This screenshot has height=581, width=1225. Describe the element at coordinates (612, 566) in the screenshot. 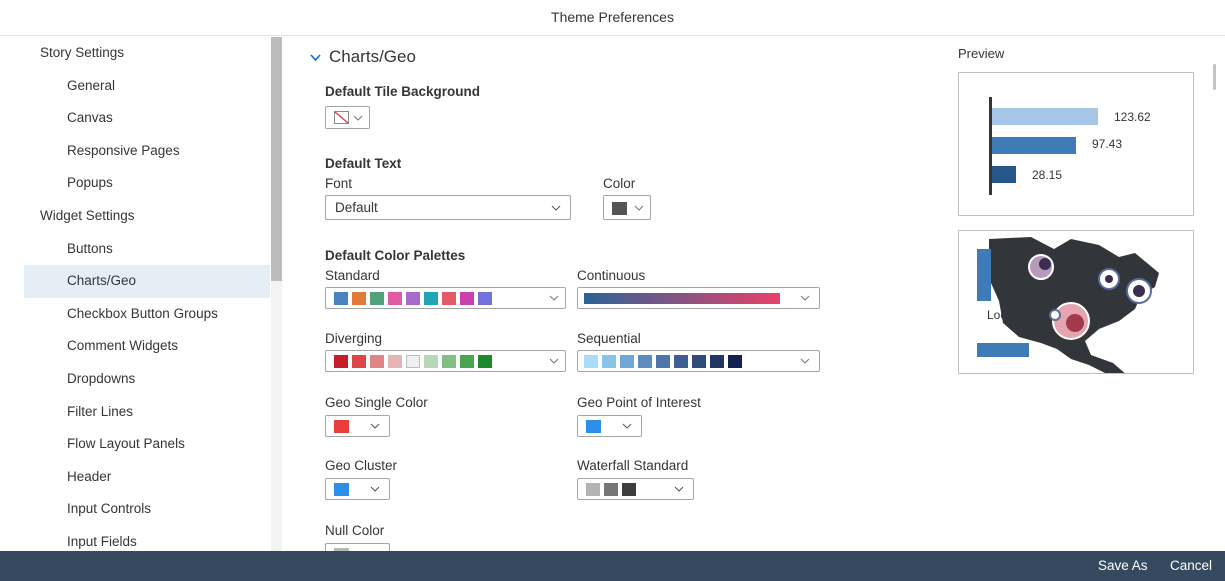

I see `dialog-footer: Save As Cancel` at that location.